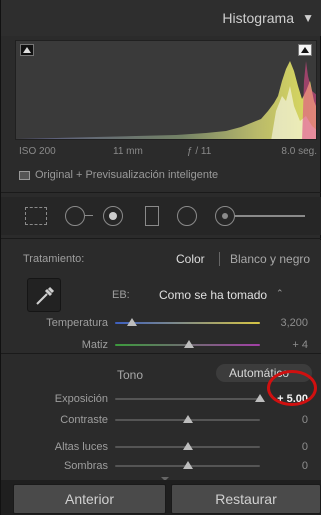 Image resolution: width=321 pixels, height=515 pixels. What do you see at coordinates (36, 216) in the screenshot?
I see `crop-overlay-icon` at bounding box center [36, 216].